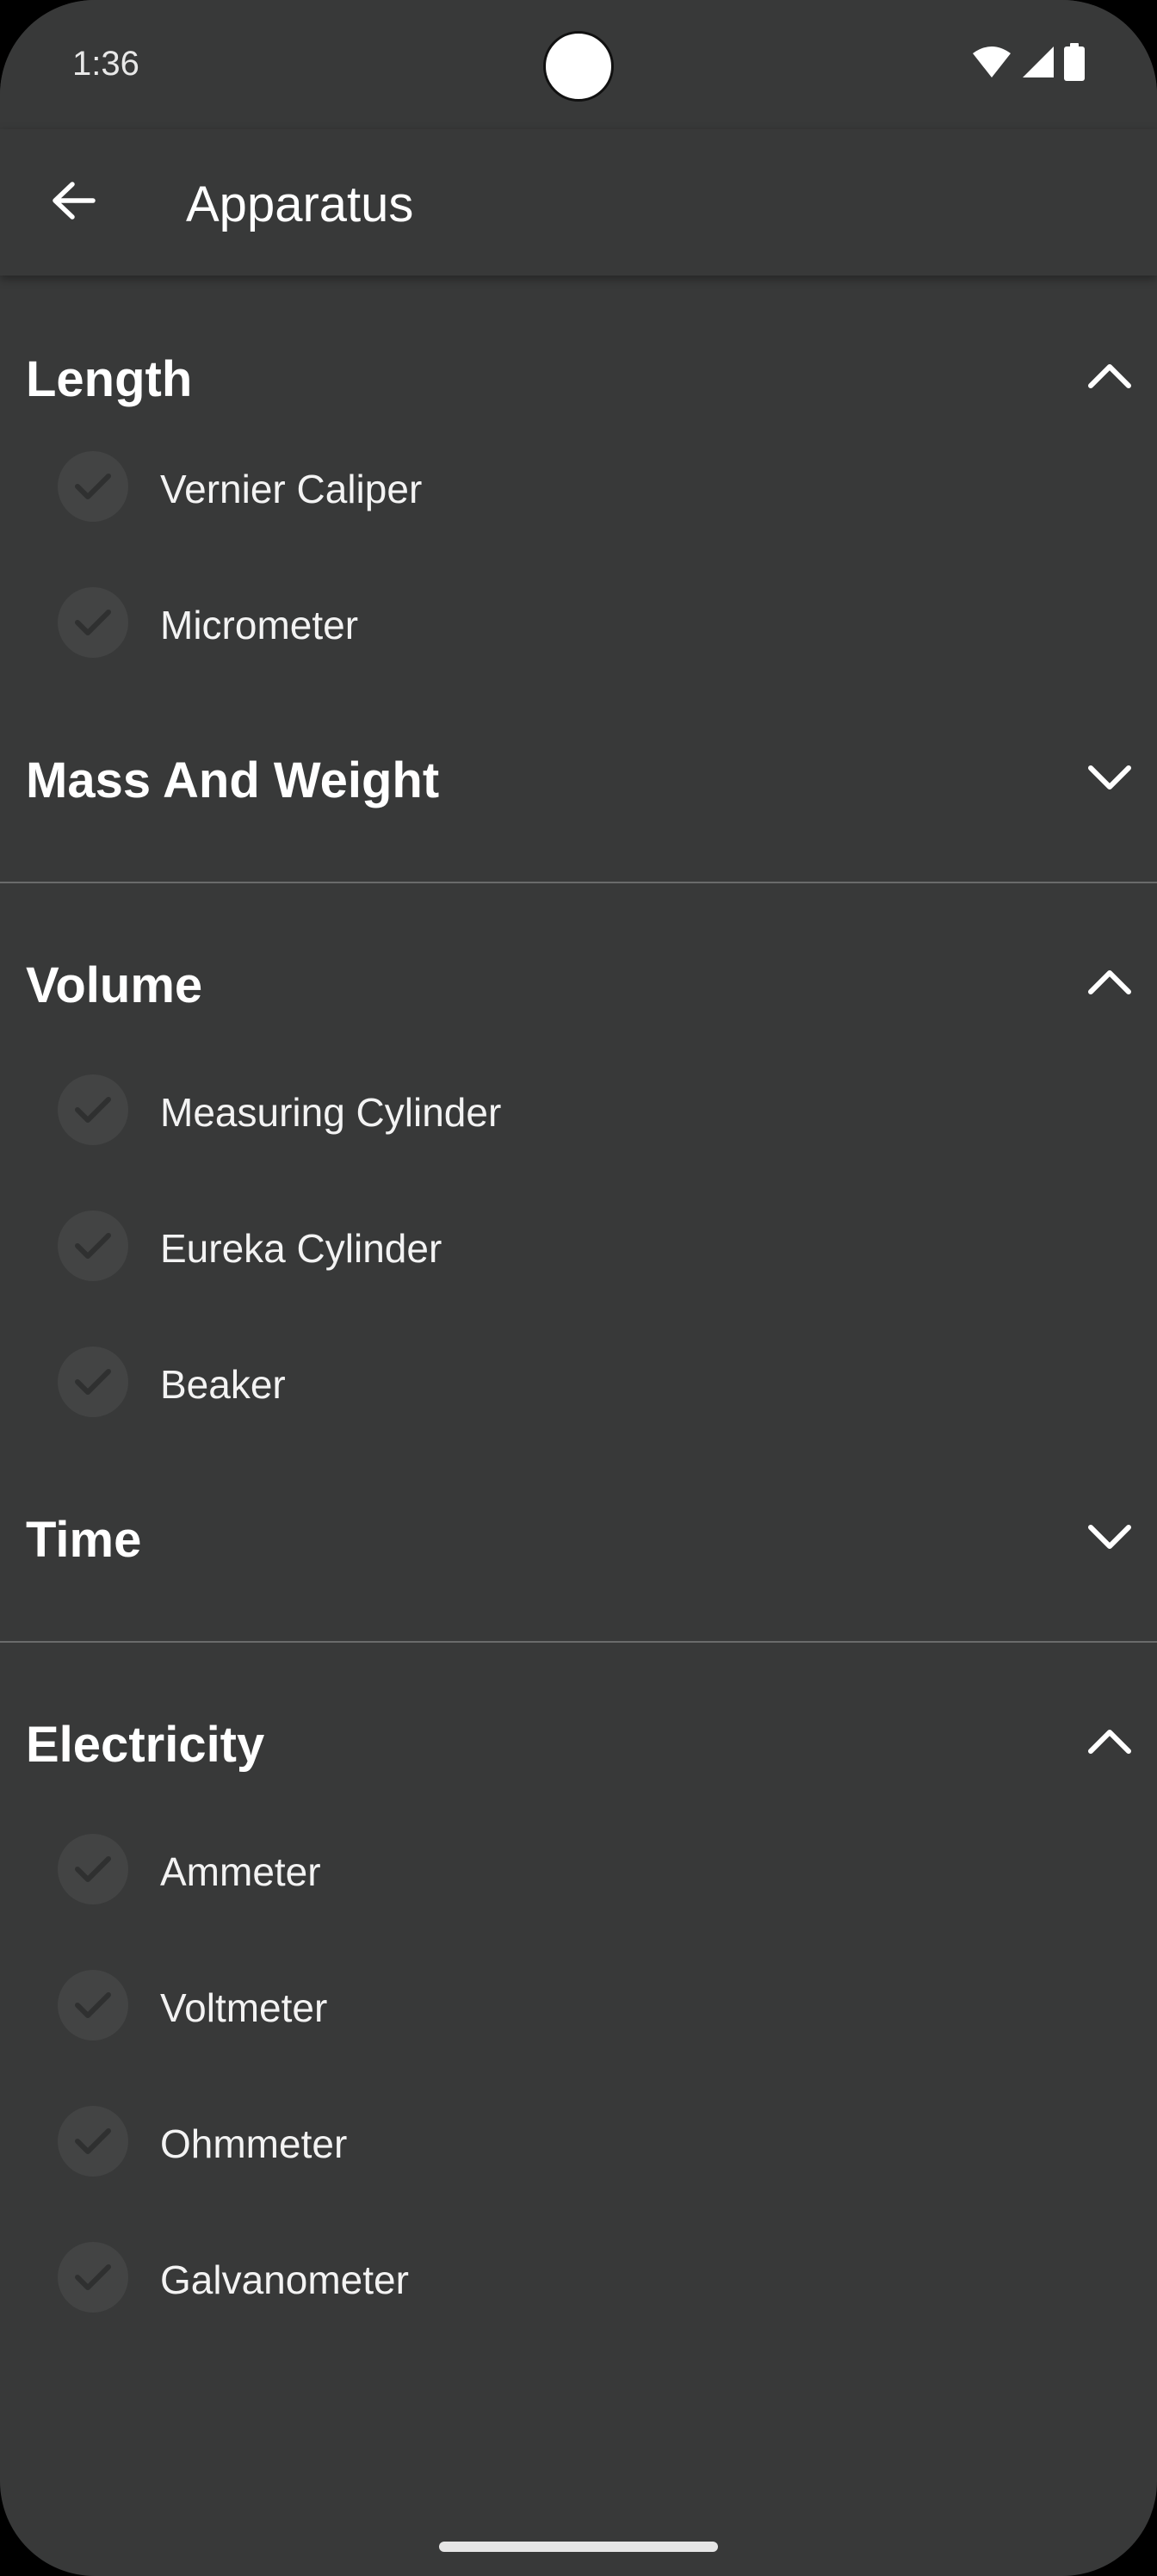 This screenshot has height=2576, width=1157. I want to click on section-title: Electricity, so click(146, 1745).